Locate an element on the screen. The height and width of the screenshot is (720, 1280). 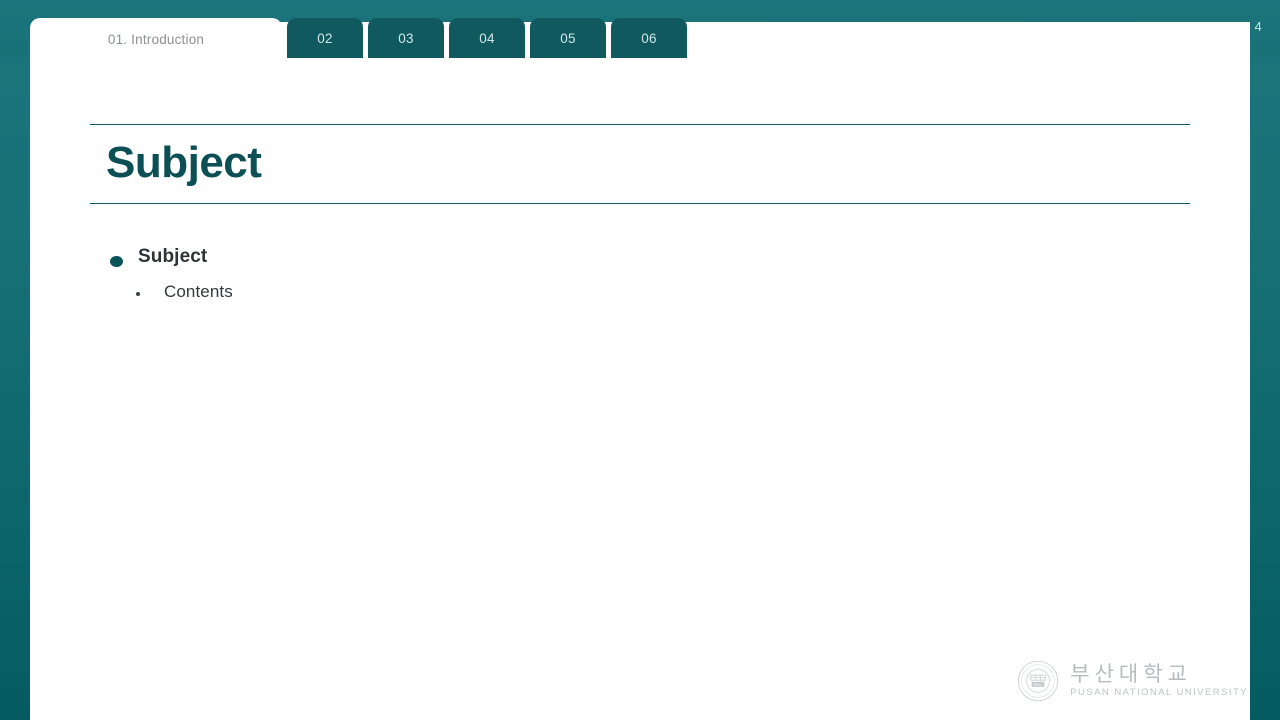
university-seal-icon: PNU is located at coordinates (1038, 681).